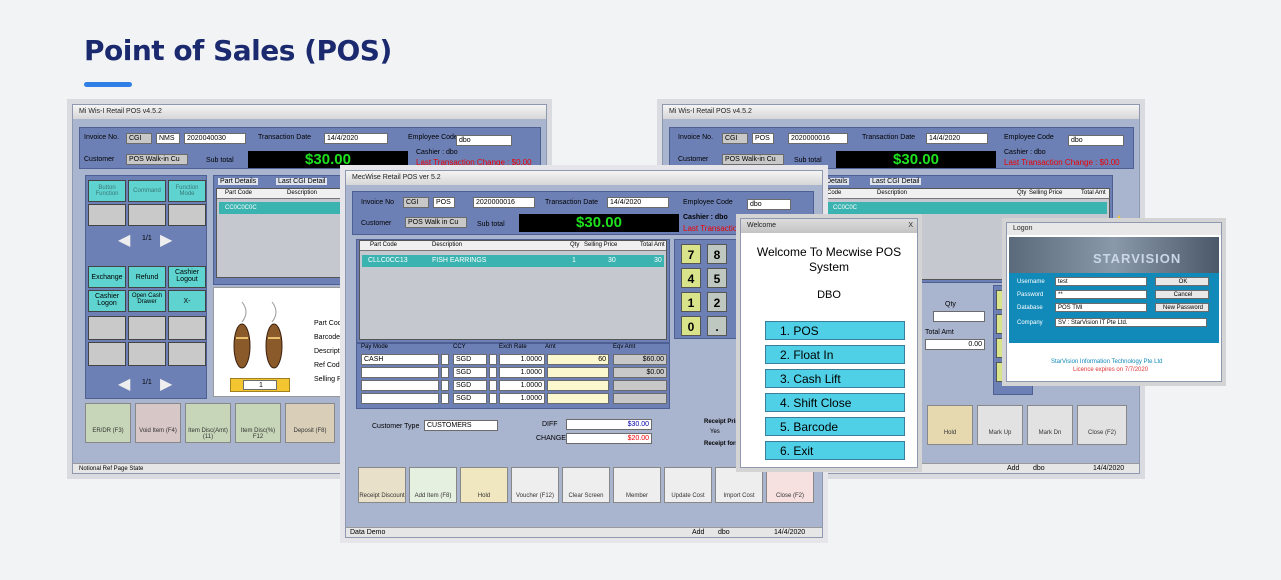  Describe the element at coordinates (433, 485) in the screenshot. I see `add-item-button: Add Item (F8)` at that location.